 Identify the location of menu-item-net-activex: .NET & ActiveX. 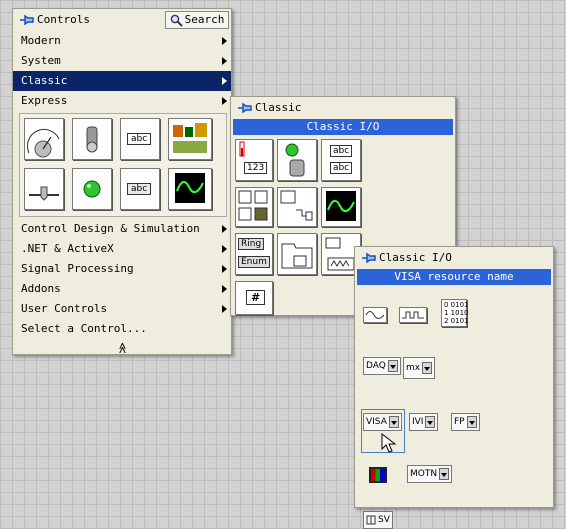
(122, 249).